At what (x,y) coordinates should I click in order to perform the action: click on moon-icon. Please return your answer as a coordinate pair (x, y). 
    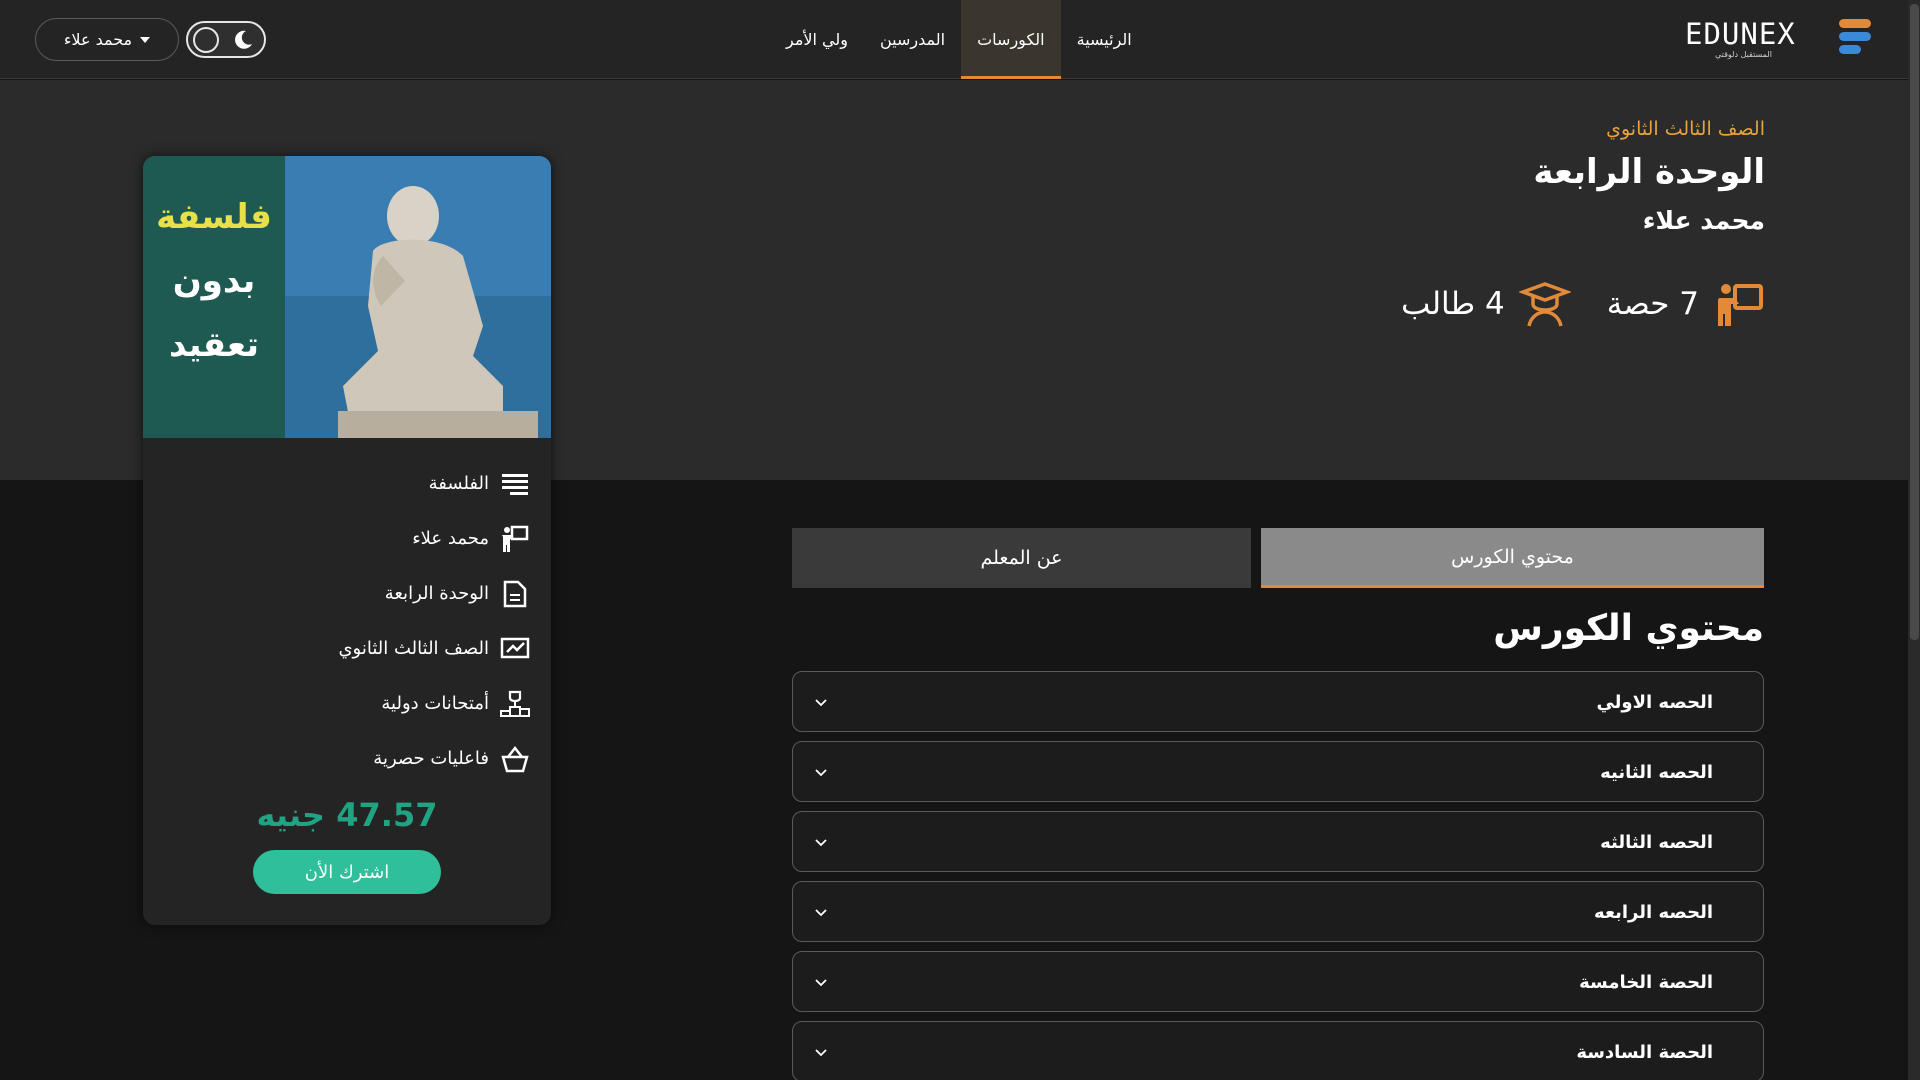
    Looking at the image, I should click on (243, 39).